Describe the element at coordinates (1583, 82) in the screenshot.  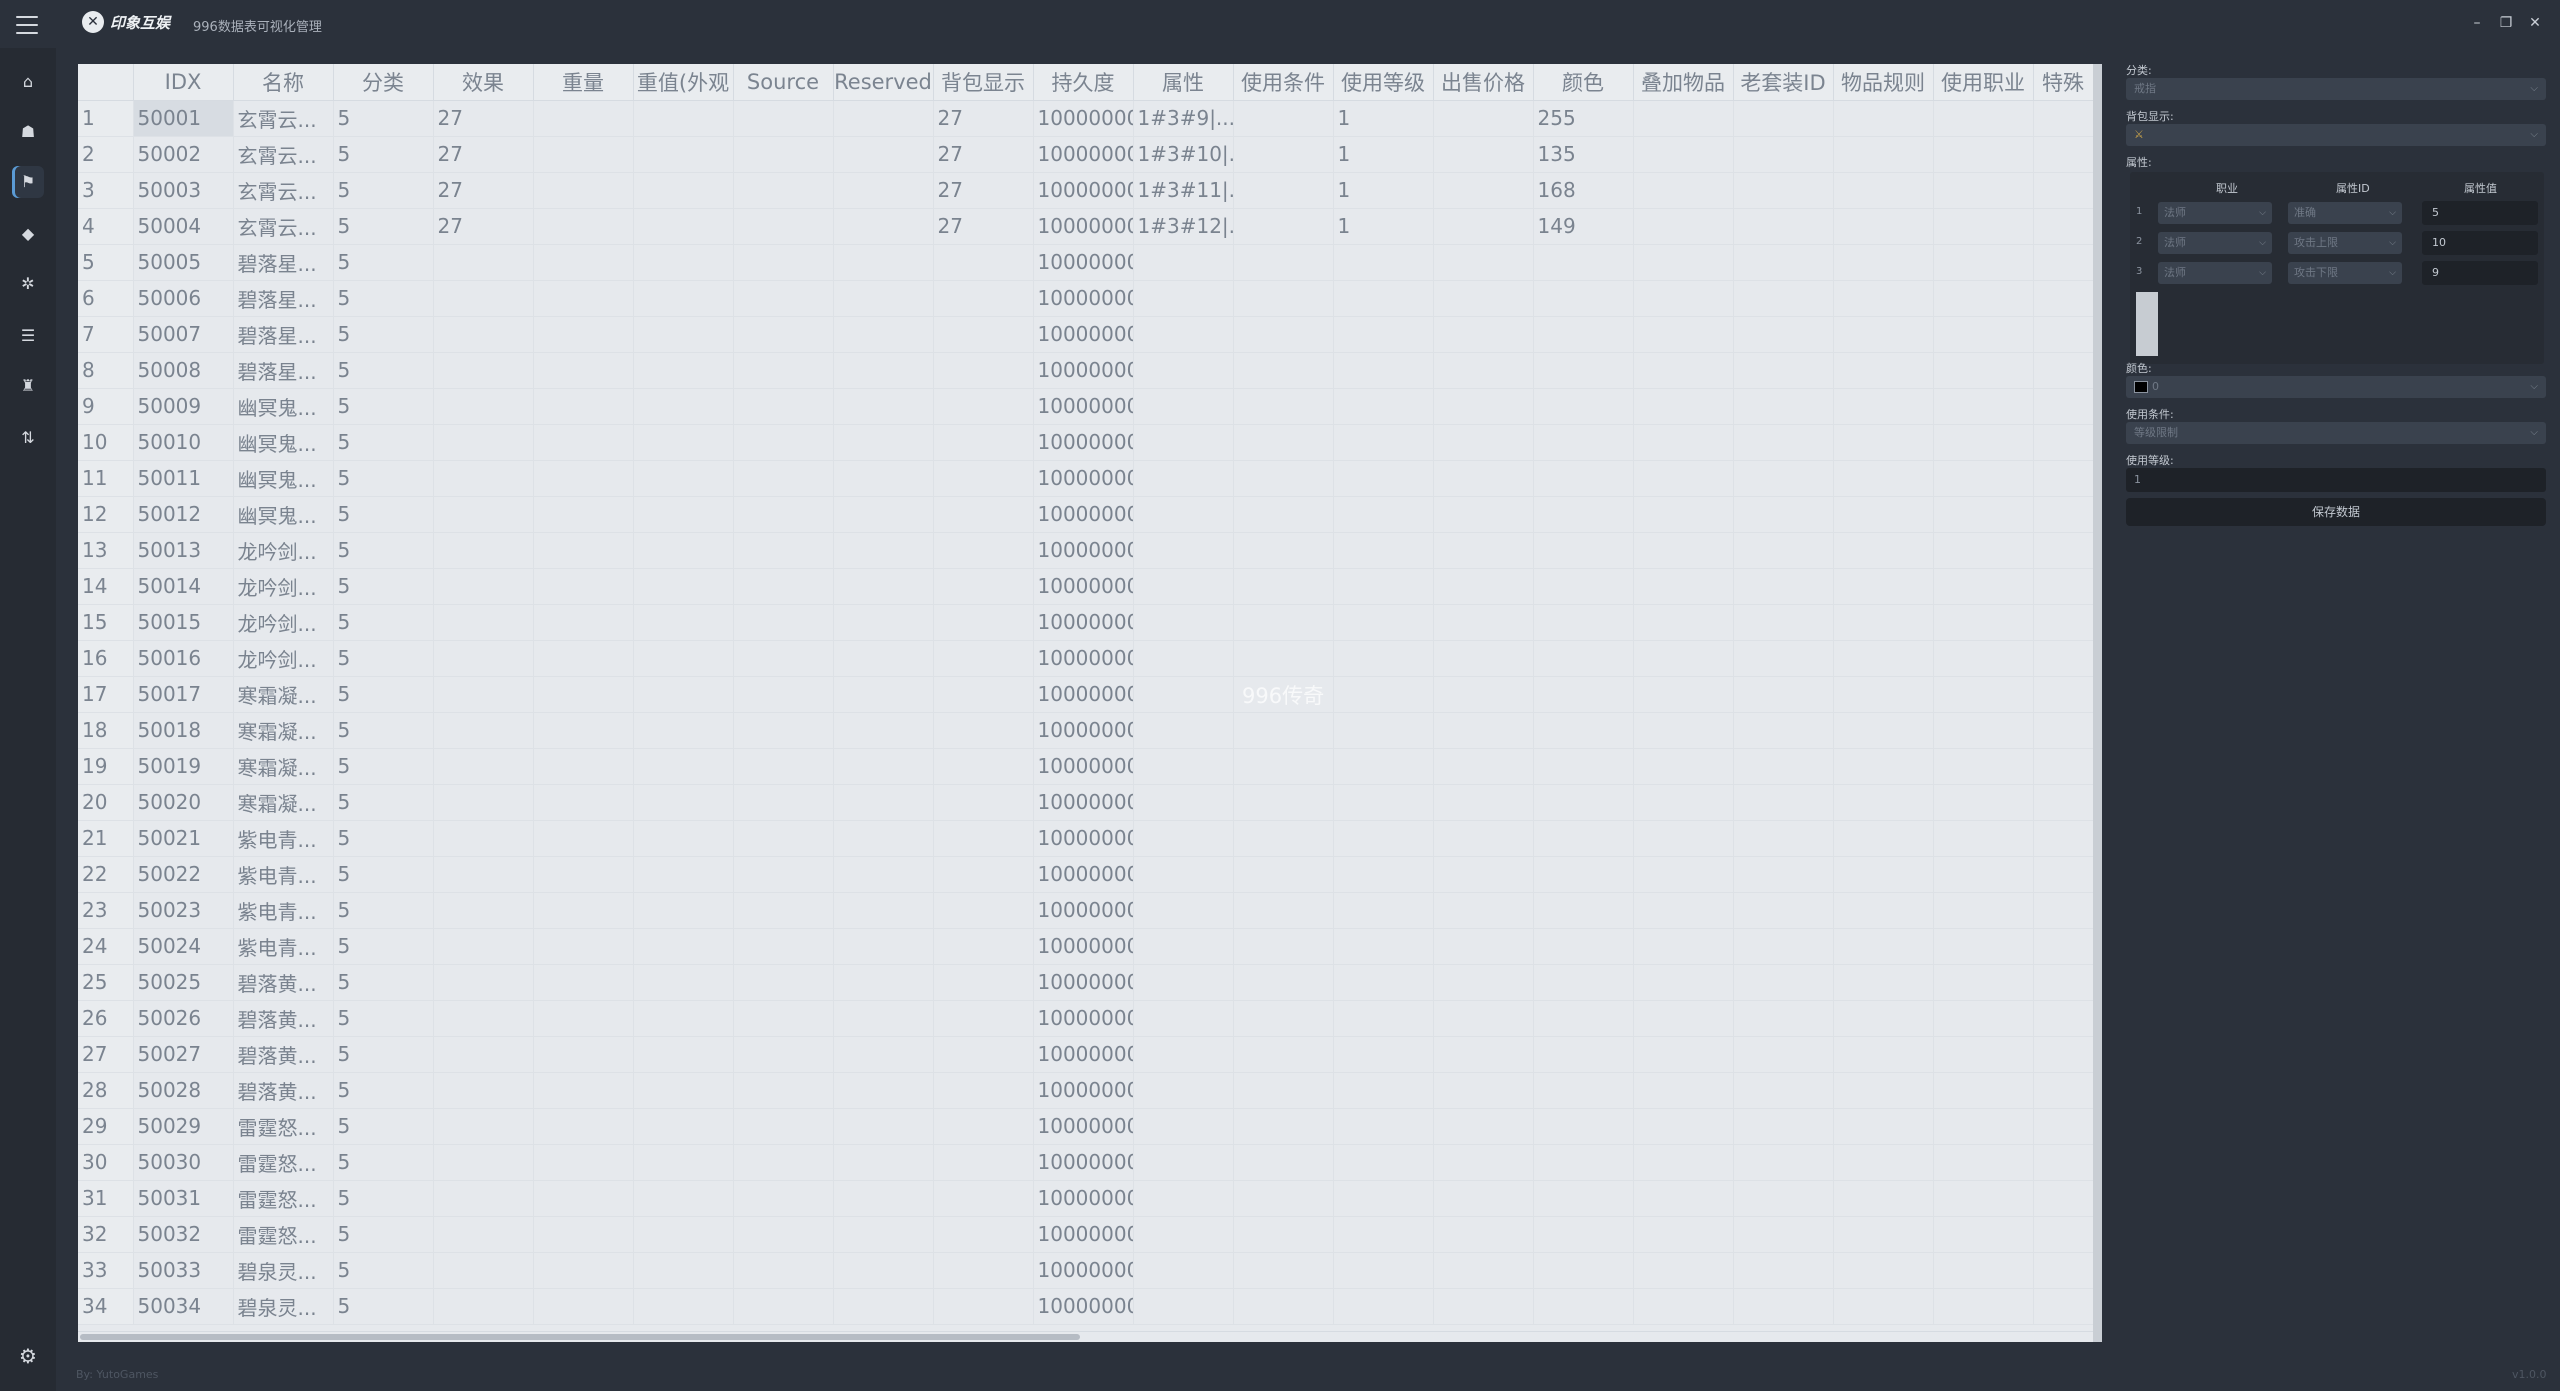
I see `column-header: 颜色` at that location.